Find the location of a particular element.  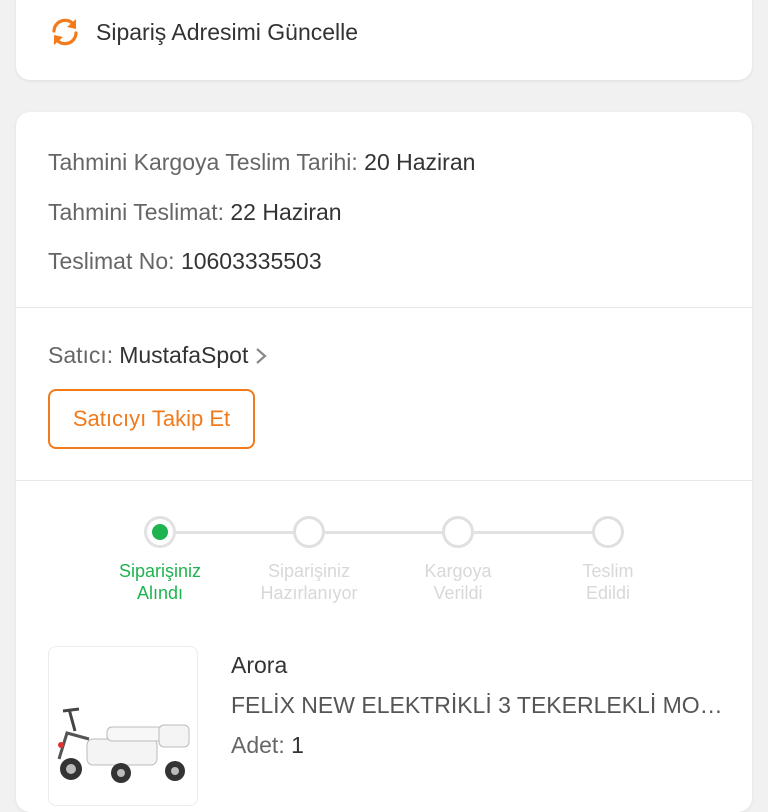

delivery-date-value: 22 Haziran is located at coordinates (286, 212).